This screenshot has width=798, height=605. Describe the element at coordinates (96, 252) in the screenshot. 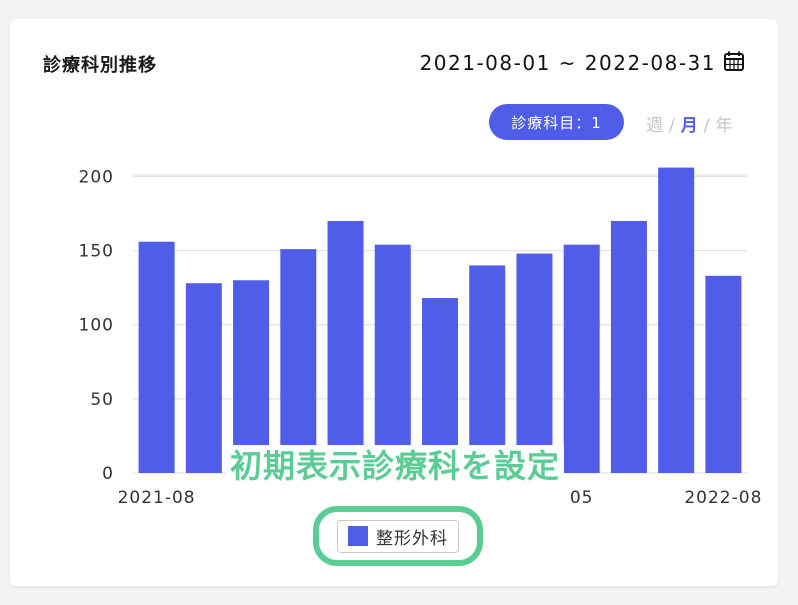

I see `y-tick-label: 150` at that location.